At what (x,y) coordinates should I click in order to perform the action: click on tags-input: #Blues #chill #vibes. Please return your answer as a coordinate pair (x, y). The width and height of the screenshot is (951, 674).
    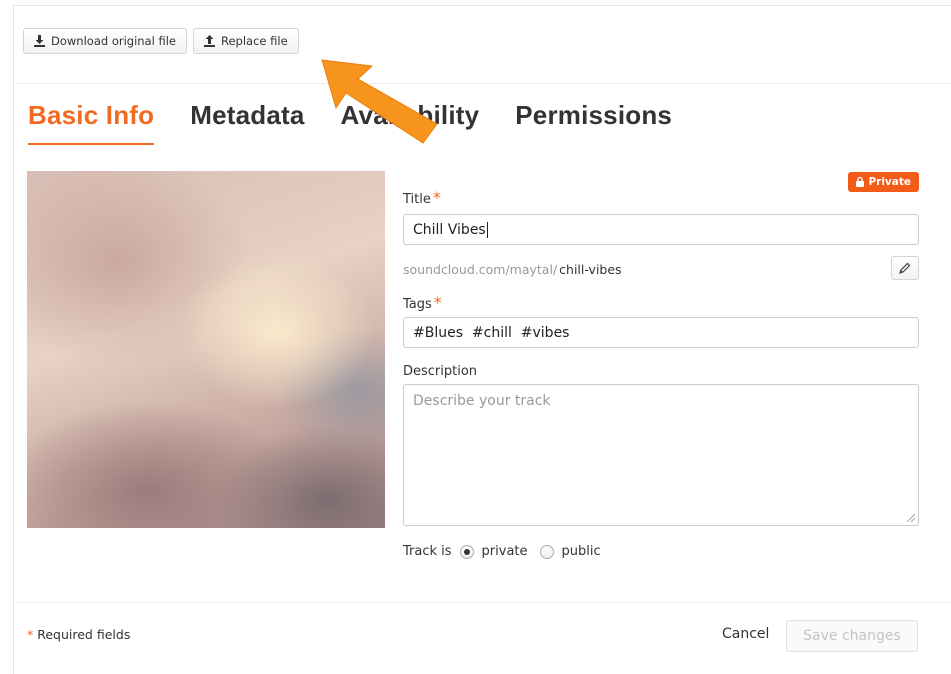
    Looking at the image, I should click on (661, 332).